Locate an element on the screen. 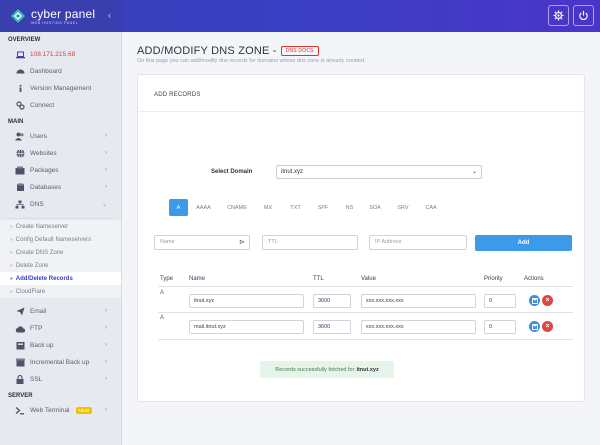 This screenshot has height=445, width=600. backup-icon is located at coordinates (20, 346).